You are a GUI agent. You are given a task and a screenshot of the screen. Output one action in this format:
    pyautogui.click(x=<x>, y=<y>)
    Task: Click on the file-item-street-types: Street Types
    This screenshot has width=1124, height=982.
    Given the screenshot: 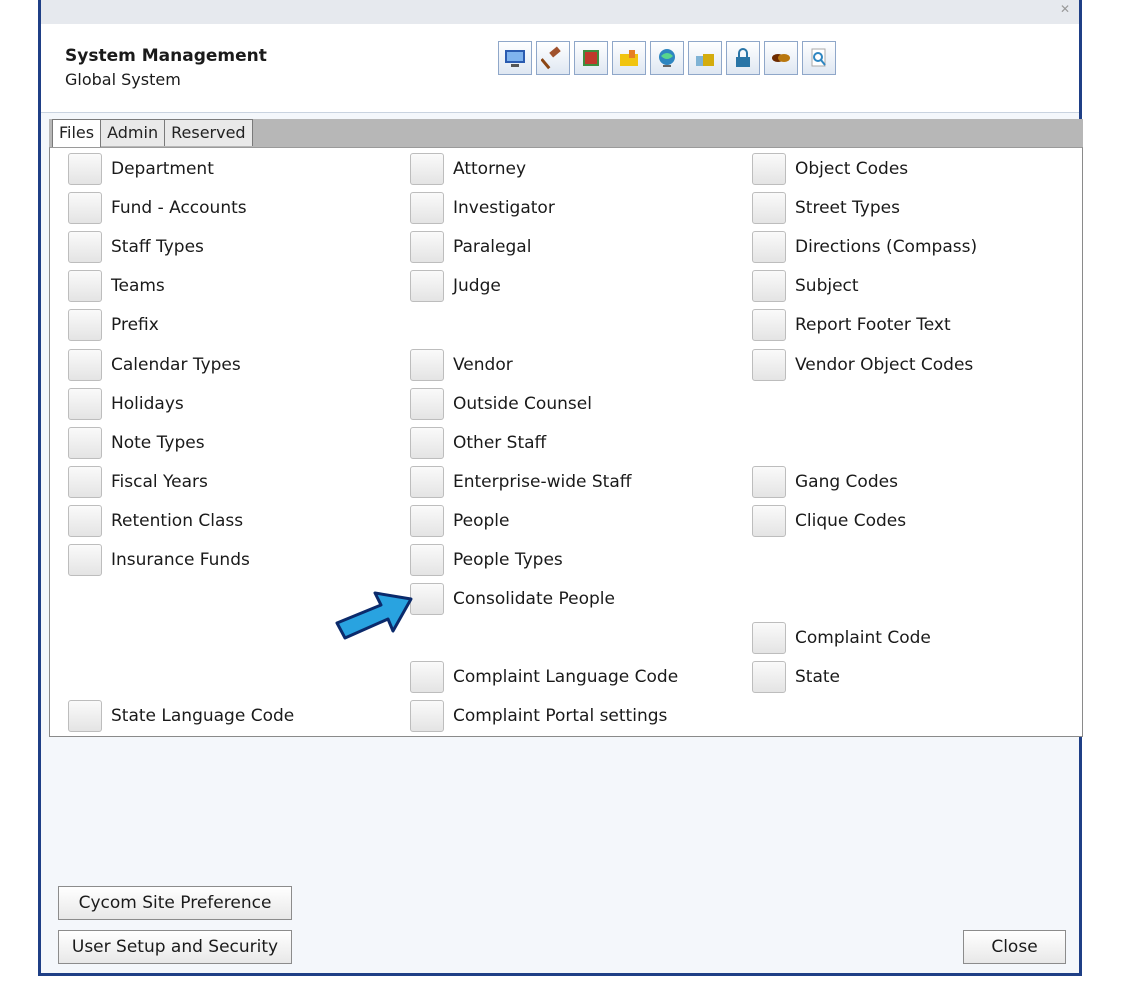 What is the action you would take?
    pyautogui.click(x=826, y=208)
    